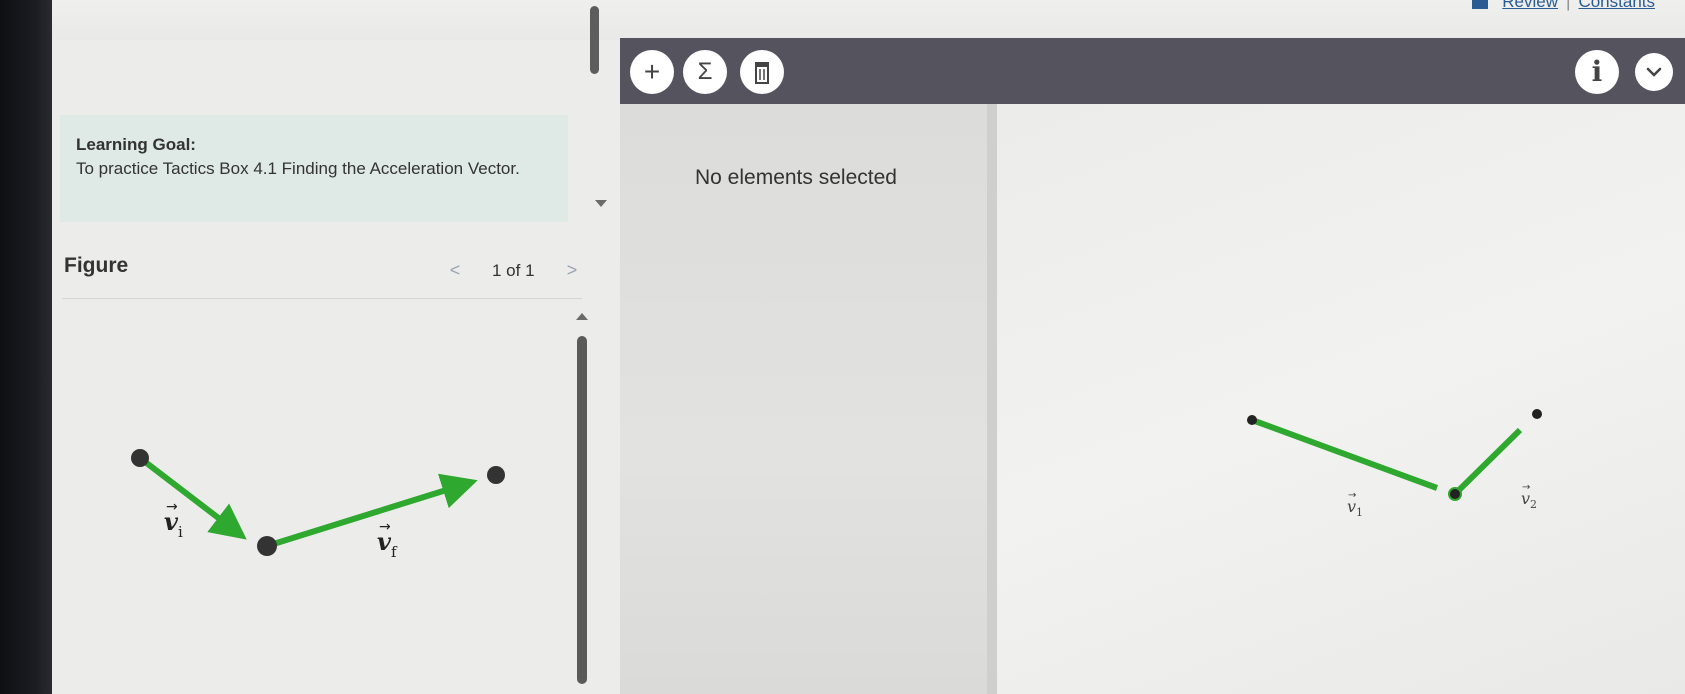  Describe the element at coordinates (385, 527) in the screenshot. I see `vector-vf-arrow-icon: →` at that location.